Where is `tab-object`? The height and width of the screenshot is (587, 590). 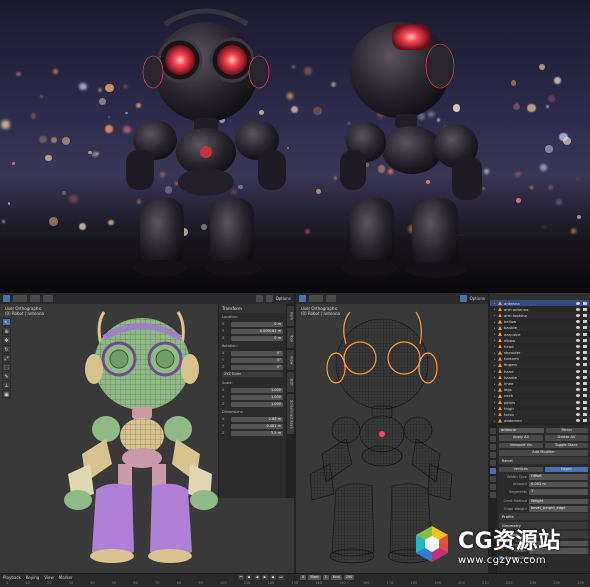
tab-object is located at coordinates (493, 463).